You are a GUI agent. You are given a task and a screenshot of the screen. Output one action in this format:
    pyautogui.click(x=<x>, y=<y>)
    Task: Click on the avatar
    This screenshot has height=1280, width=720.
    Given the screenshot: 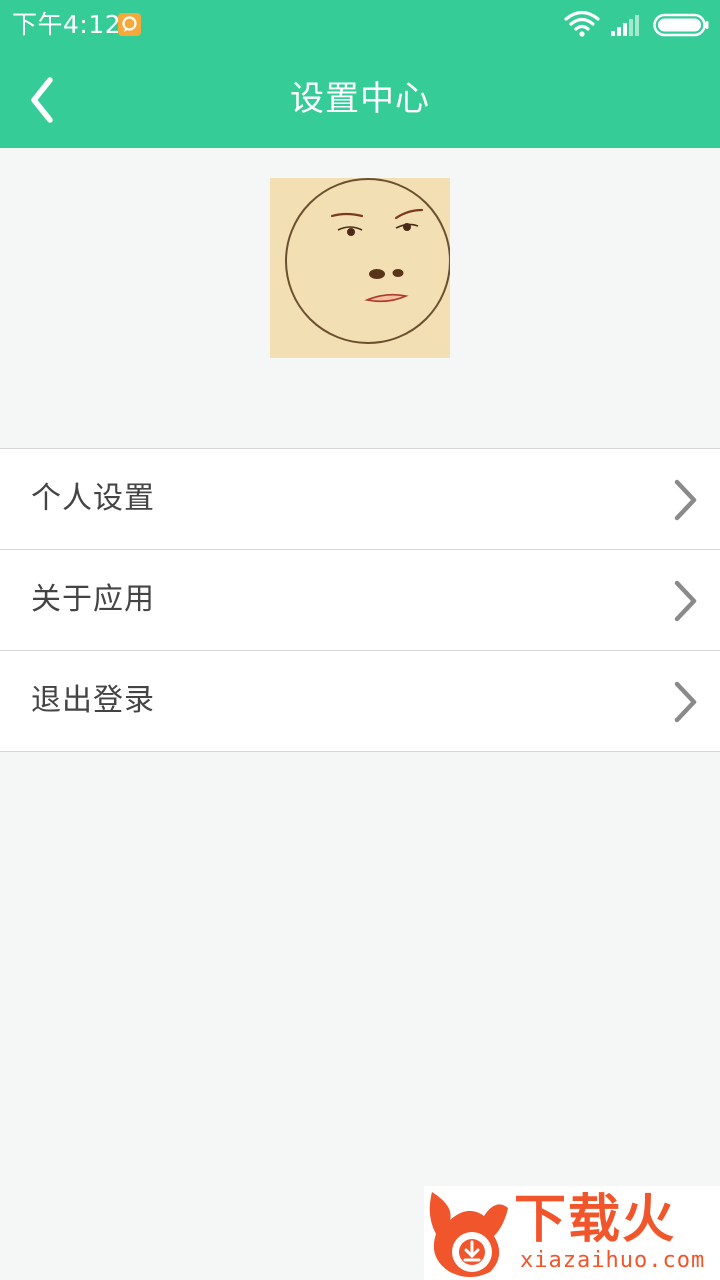 What is the action you would take?
    pyautogui.click(x=360, y=268)
    